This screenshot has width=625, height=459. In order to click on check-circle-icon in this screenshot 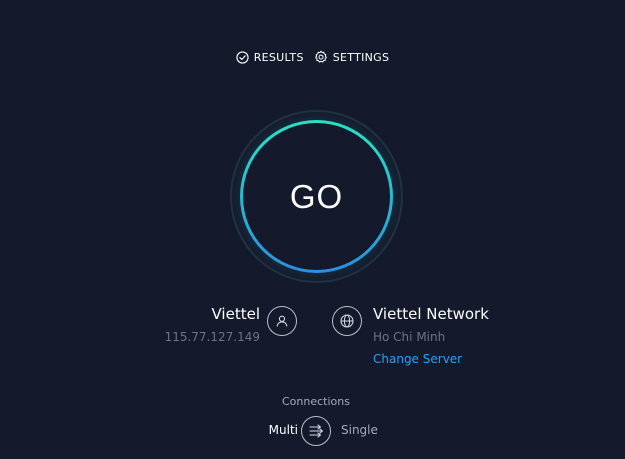, I will do `click(242, 57)`.